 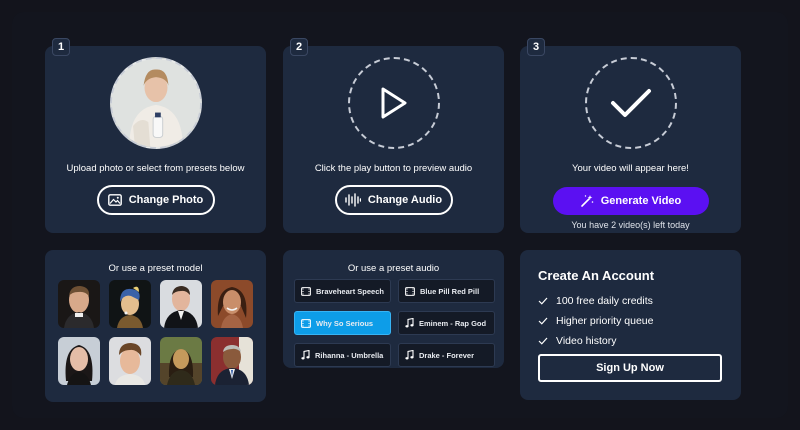 I want to click on generate-video-button: Generate Video, so click(x=630, y=201).